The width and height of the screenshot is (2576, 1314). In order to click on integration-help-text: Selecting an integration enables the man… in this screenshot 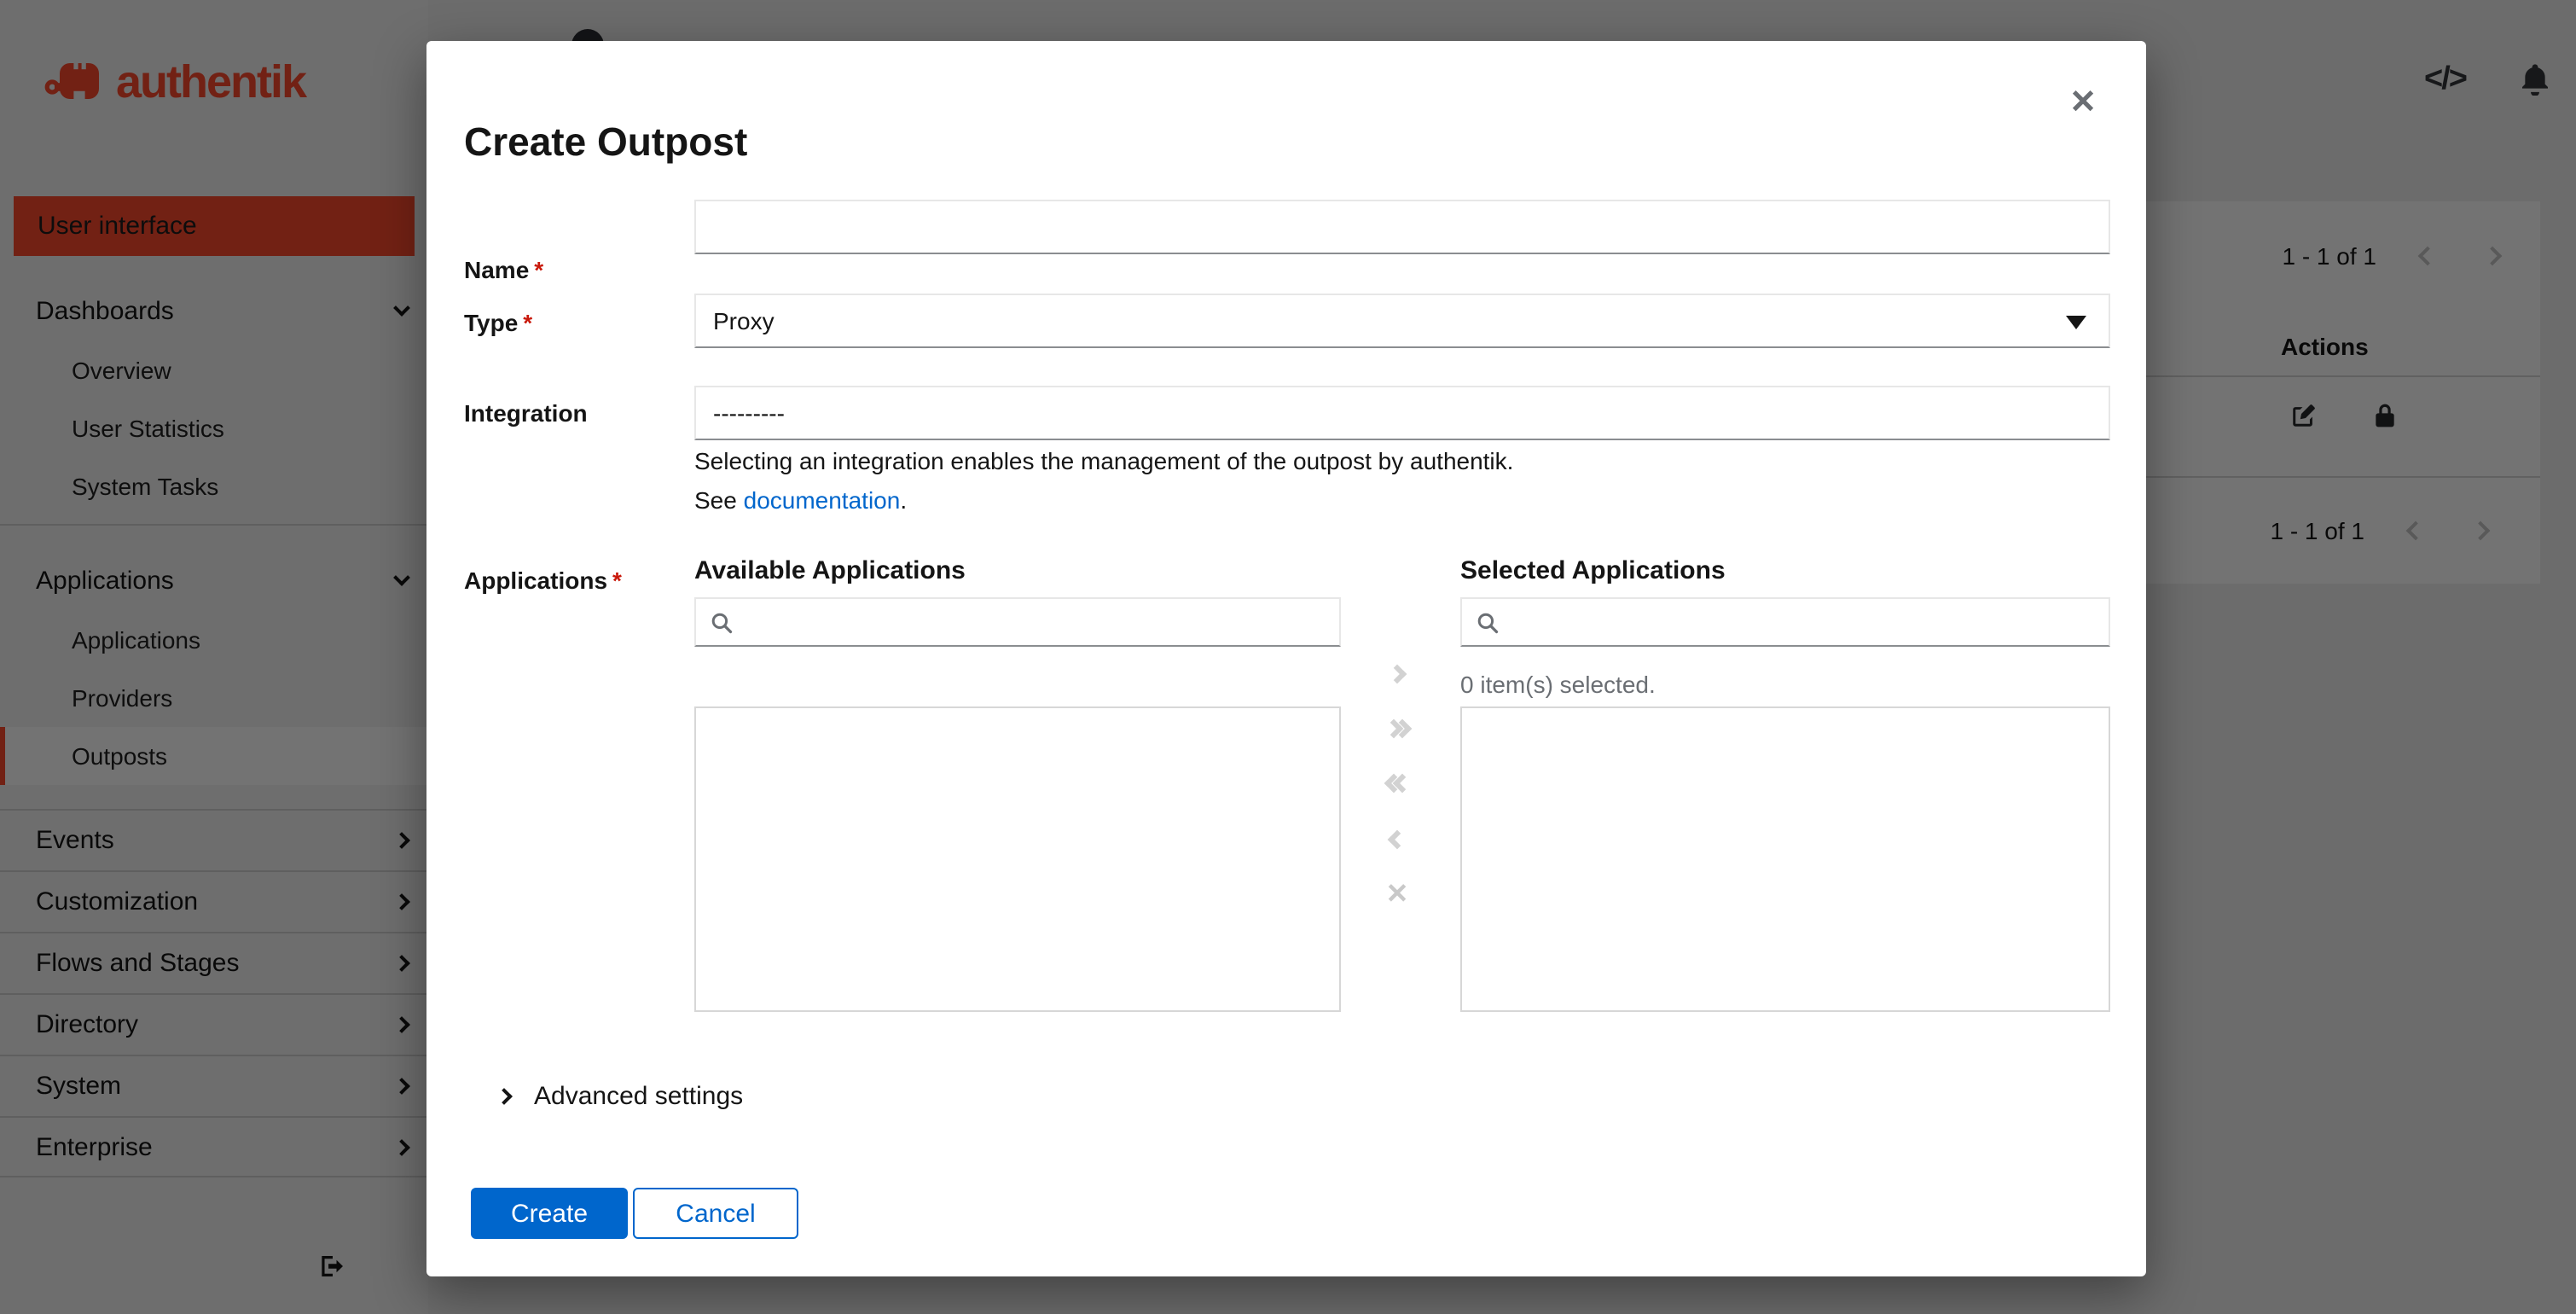, I will do `click(1104, 460)`.